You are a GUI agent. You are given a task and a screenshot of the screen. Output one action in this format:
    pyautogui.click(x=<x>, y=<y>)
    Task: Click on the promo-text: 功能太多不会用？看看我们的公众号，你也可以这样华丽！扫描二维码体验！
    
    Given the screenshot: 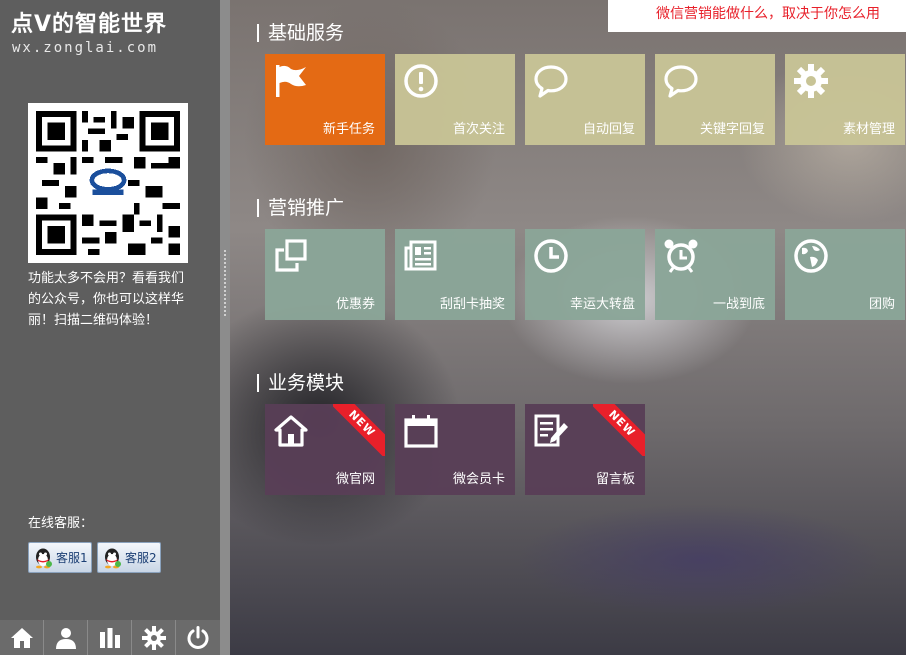 What is the action you would take?
    pyautogui.click(x=106, y=299)
    